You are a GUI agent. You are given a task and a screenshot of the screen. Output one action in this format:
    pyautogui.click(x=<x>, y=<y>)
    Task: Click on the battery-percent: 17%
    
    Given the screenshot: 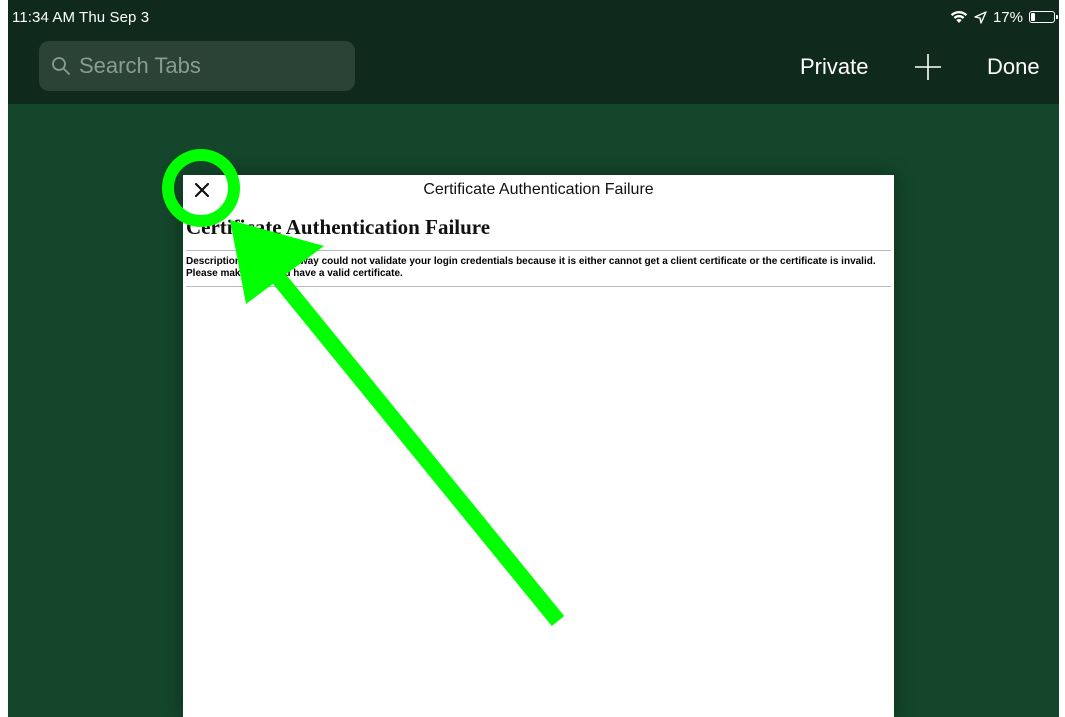 What is the action you would take?
    pyautogui.click(x=1007, y=17)
    